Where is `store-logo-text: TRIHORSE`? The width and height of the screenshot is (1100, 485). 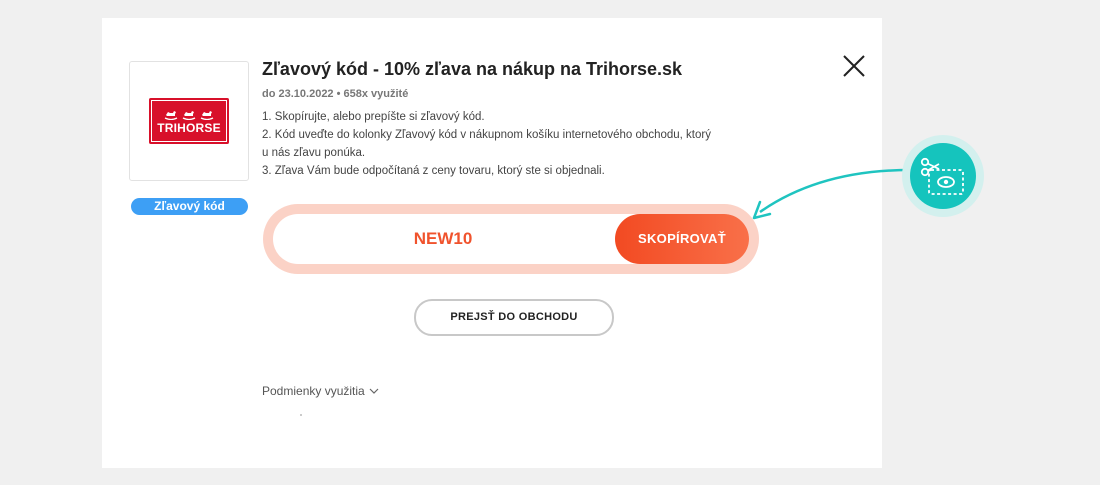
store-logo-text: TRIHORSE is located at coordinates (189, 127).